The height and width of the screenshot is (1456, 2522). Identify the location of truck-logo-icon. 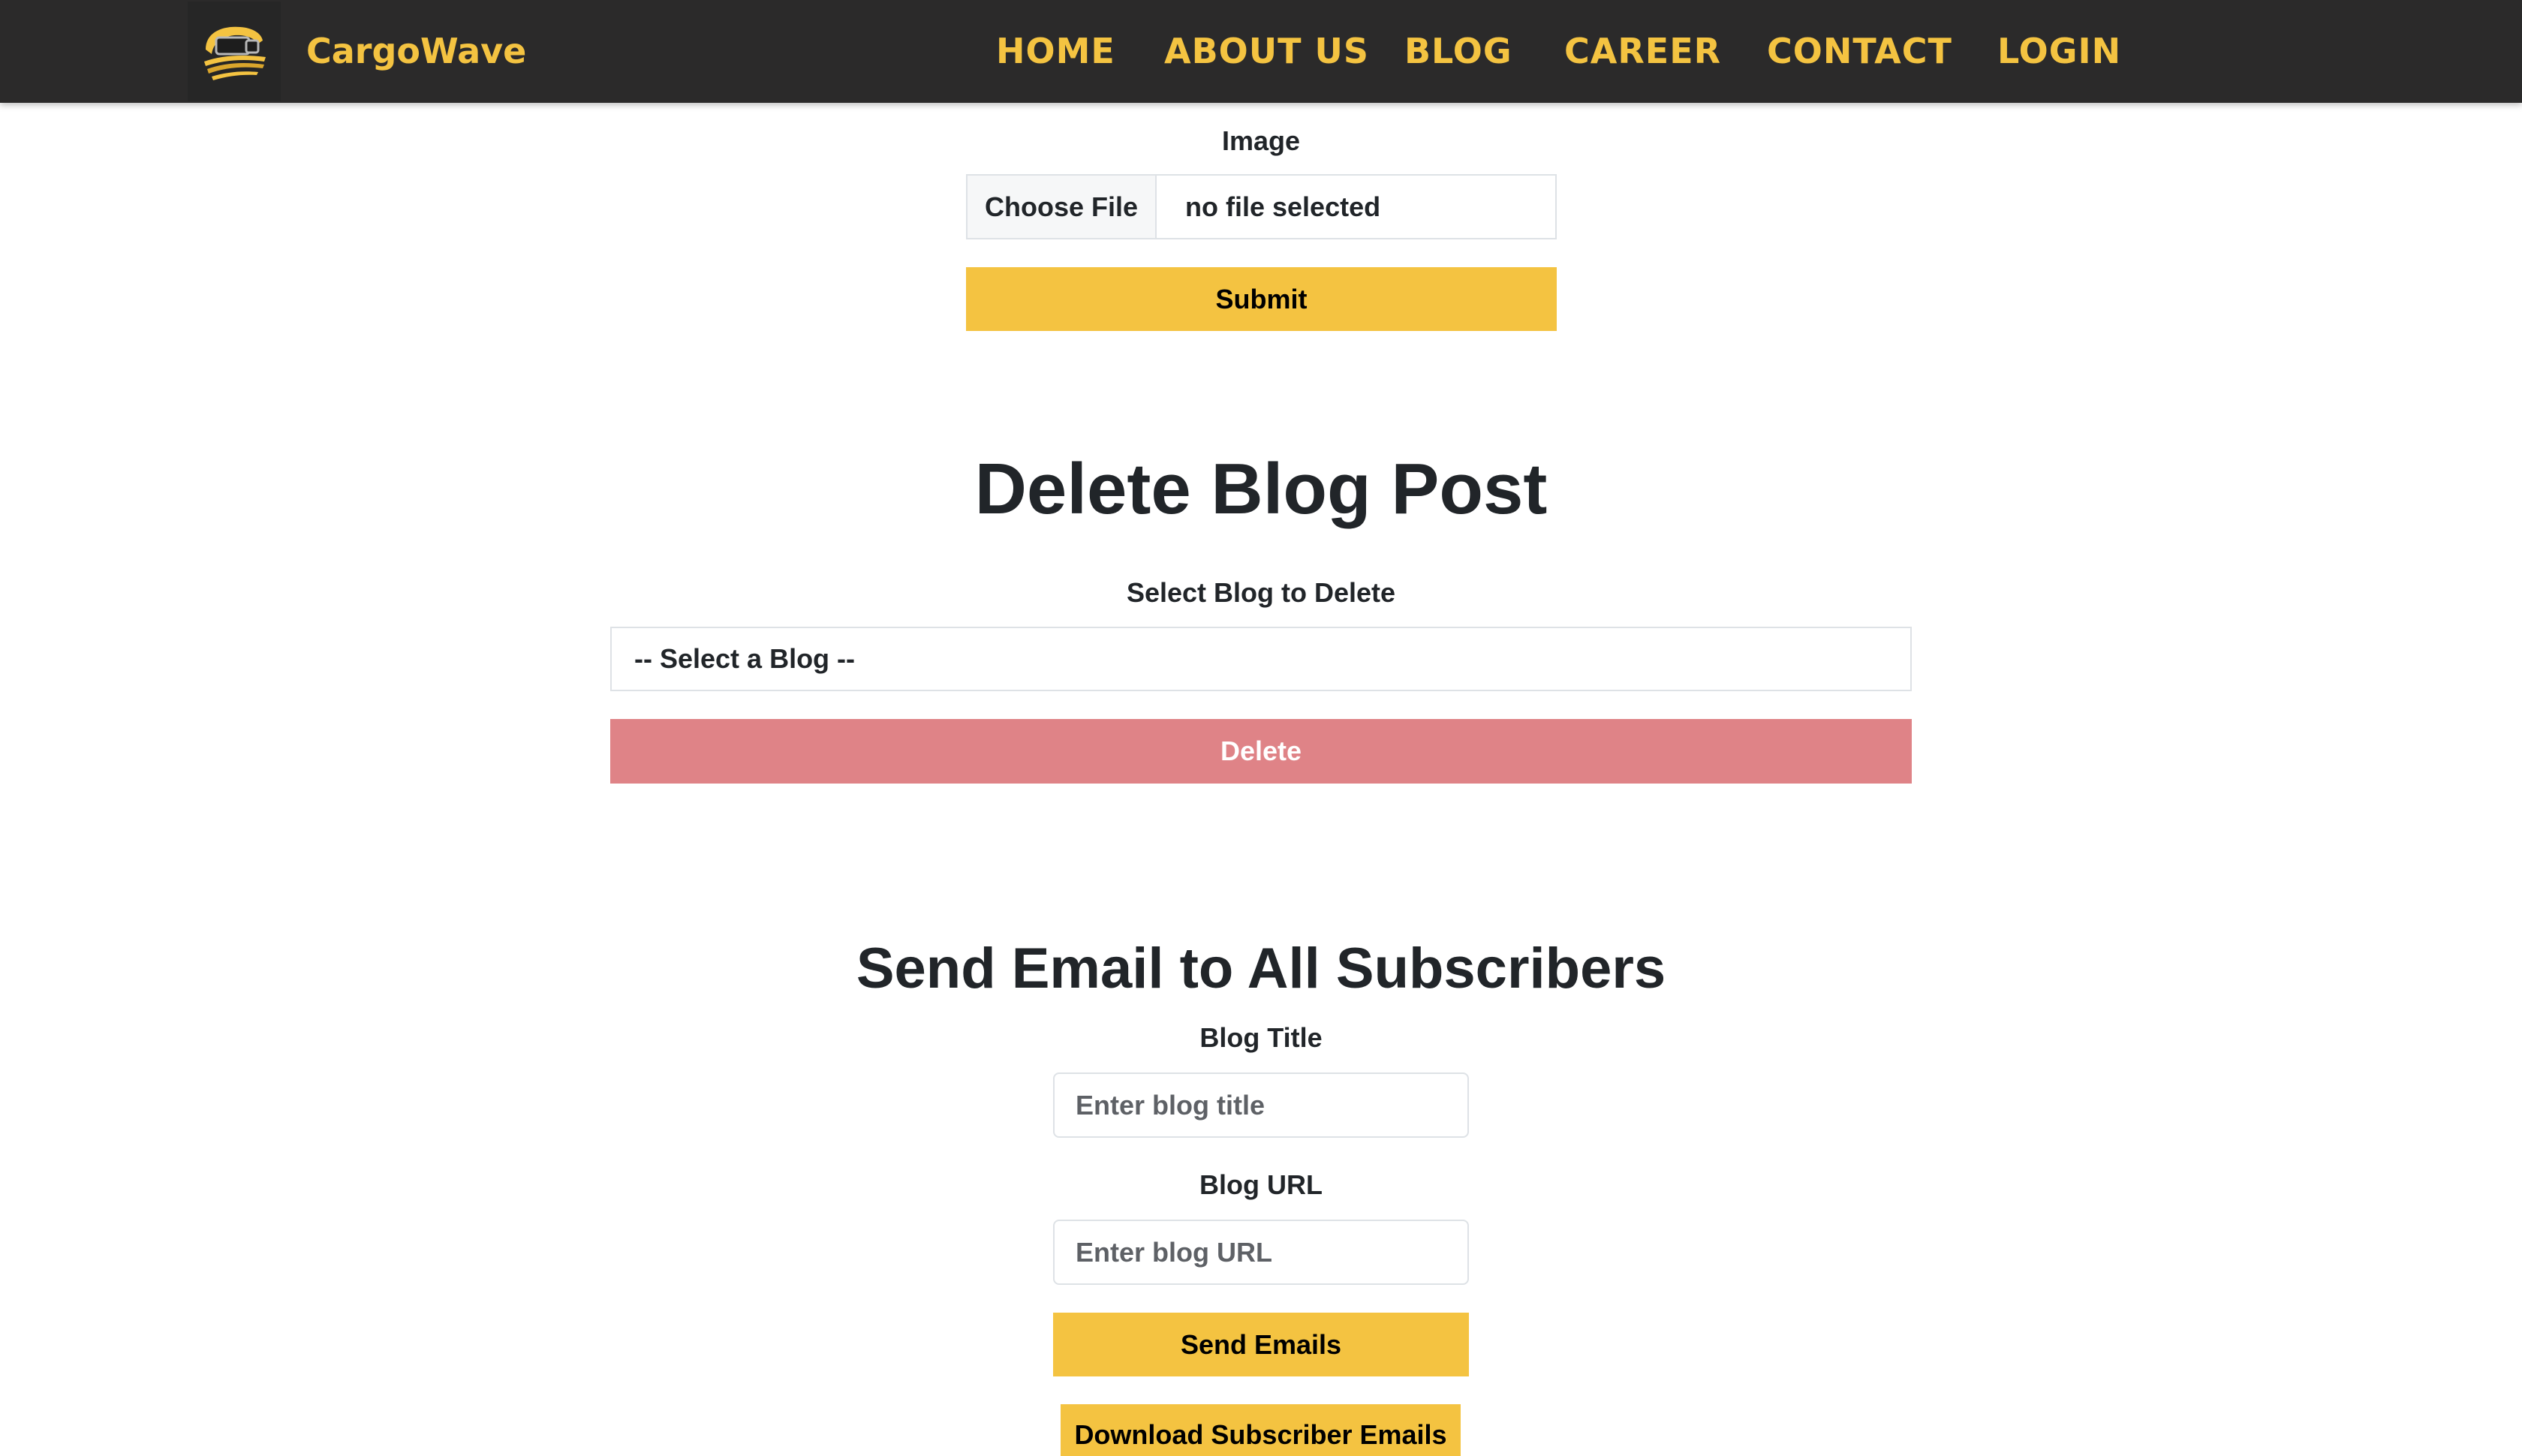
(235, 53).